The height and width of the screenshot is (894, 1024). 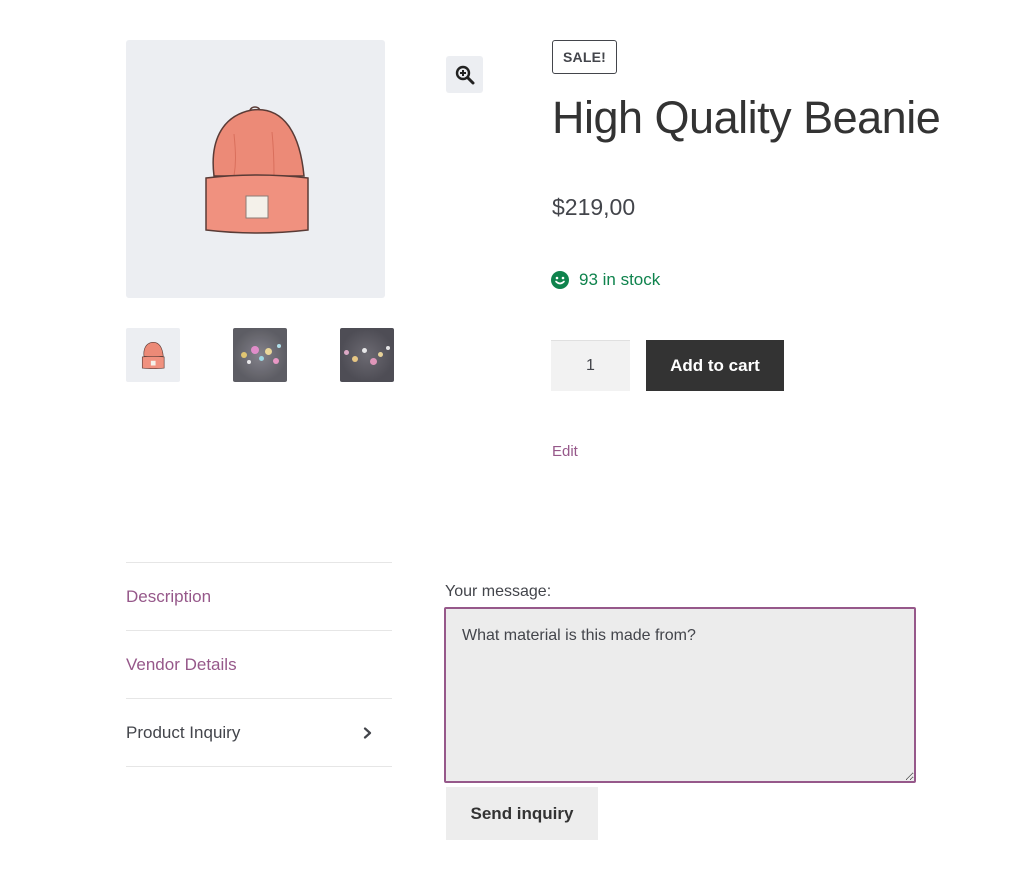 What do you see at coordinates (594, 207) in the screenshot?
I see `product-price: $219,00` at bounding box center [594, 207].